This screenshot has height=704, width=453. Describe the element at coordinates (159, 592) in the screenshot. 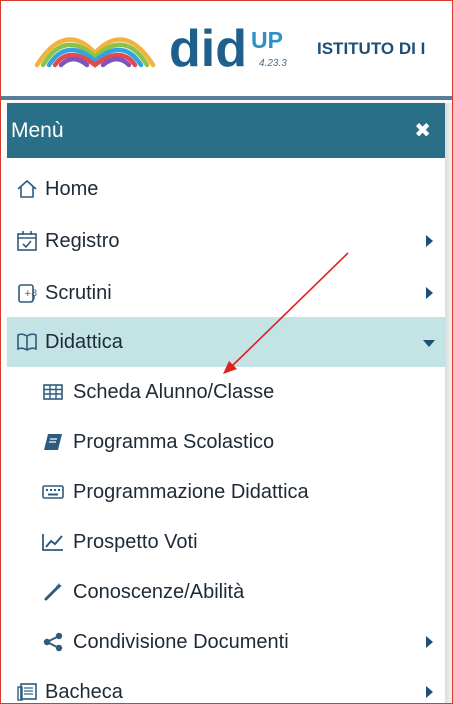

I see `sidebar-item-label: Conoscenze/Abilità` at that location.